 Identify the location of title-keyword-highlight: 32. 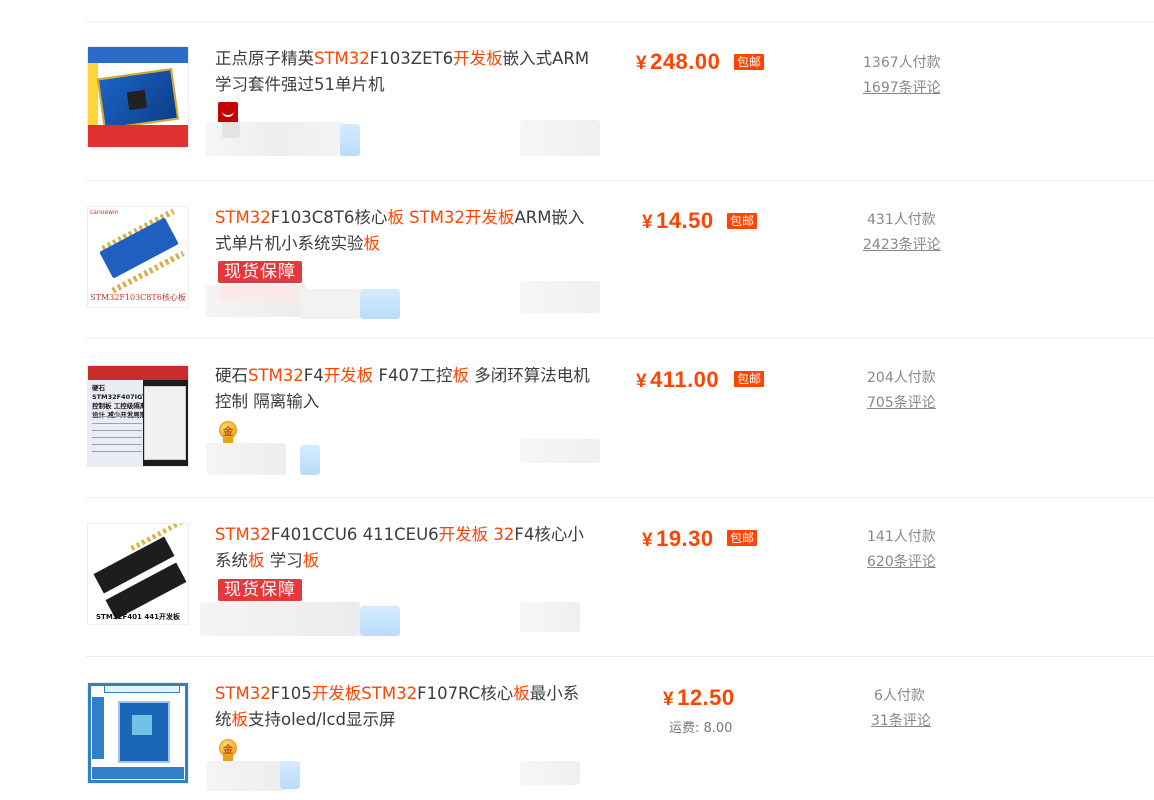
(504, 534).